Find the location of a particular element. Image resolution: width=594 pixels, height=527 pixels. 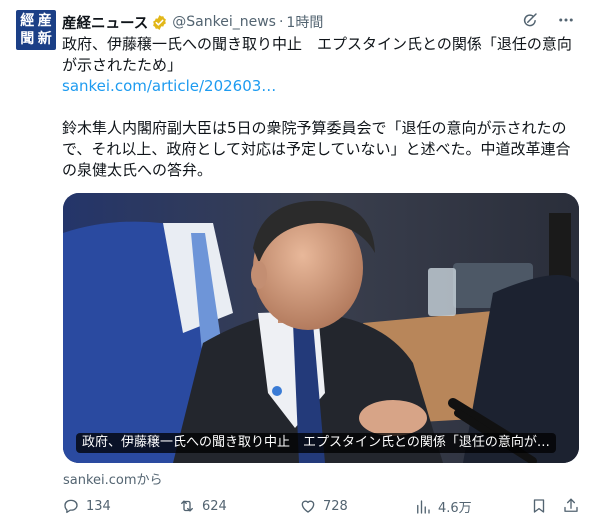

card-source: sankei.comから is located at coordinates (113, 478).